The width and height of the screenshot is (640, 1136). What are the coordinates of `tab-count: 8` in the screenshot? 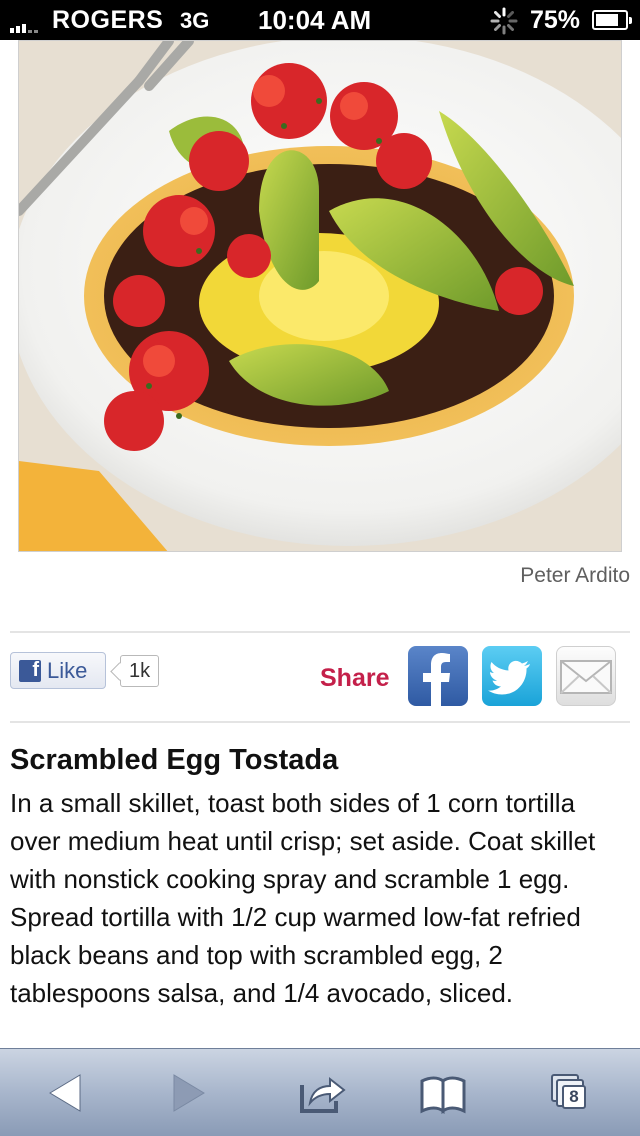 It's located at (574, 1097).